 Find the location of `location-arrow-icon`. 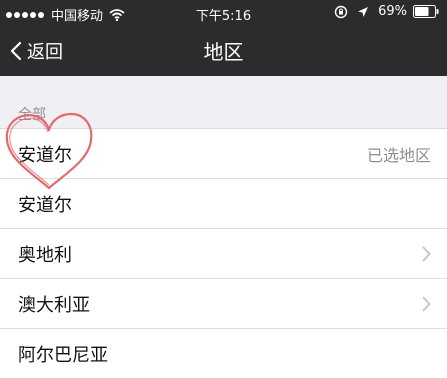

location-arrow-icon is located at coordinates (363, 11).